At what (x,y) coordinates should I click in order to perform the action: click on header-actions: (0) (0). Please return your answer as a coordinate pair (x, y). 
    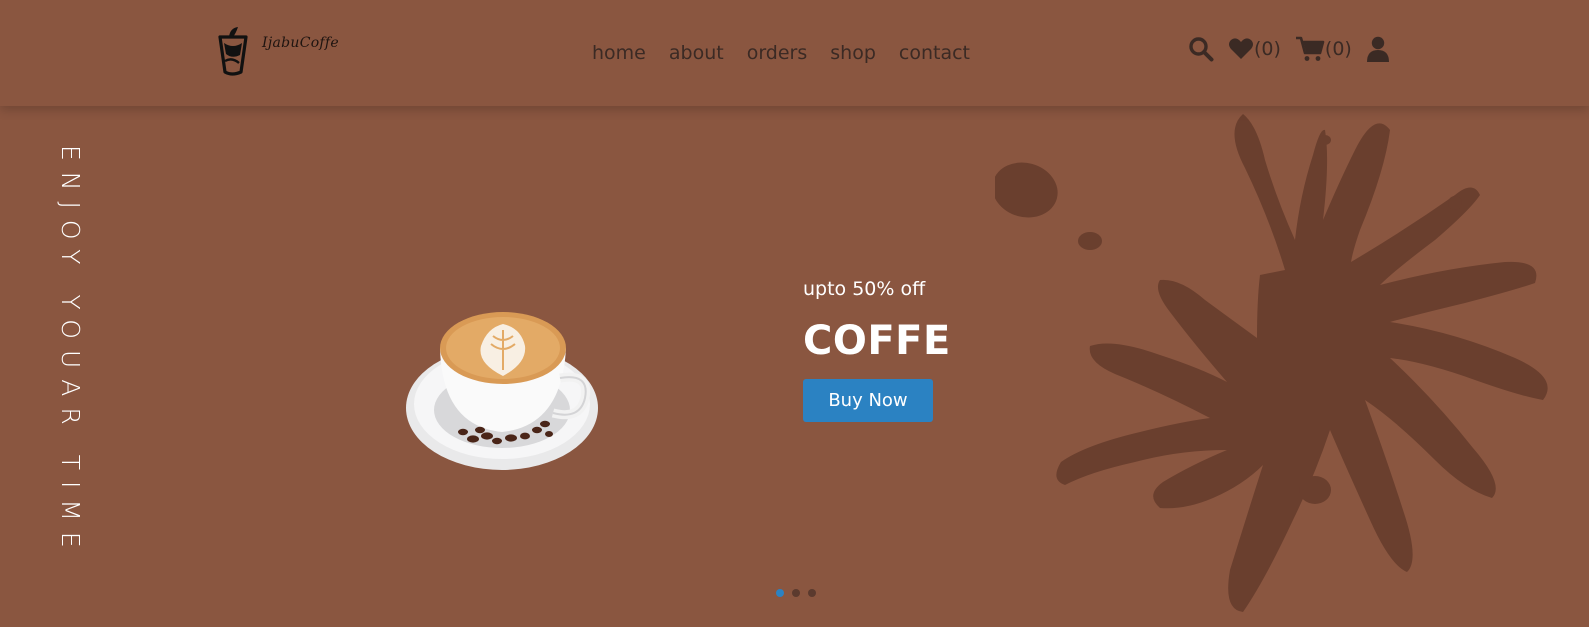
    Looking at the image, I should click on (1289, 49).